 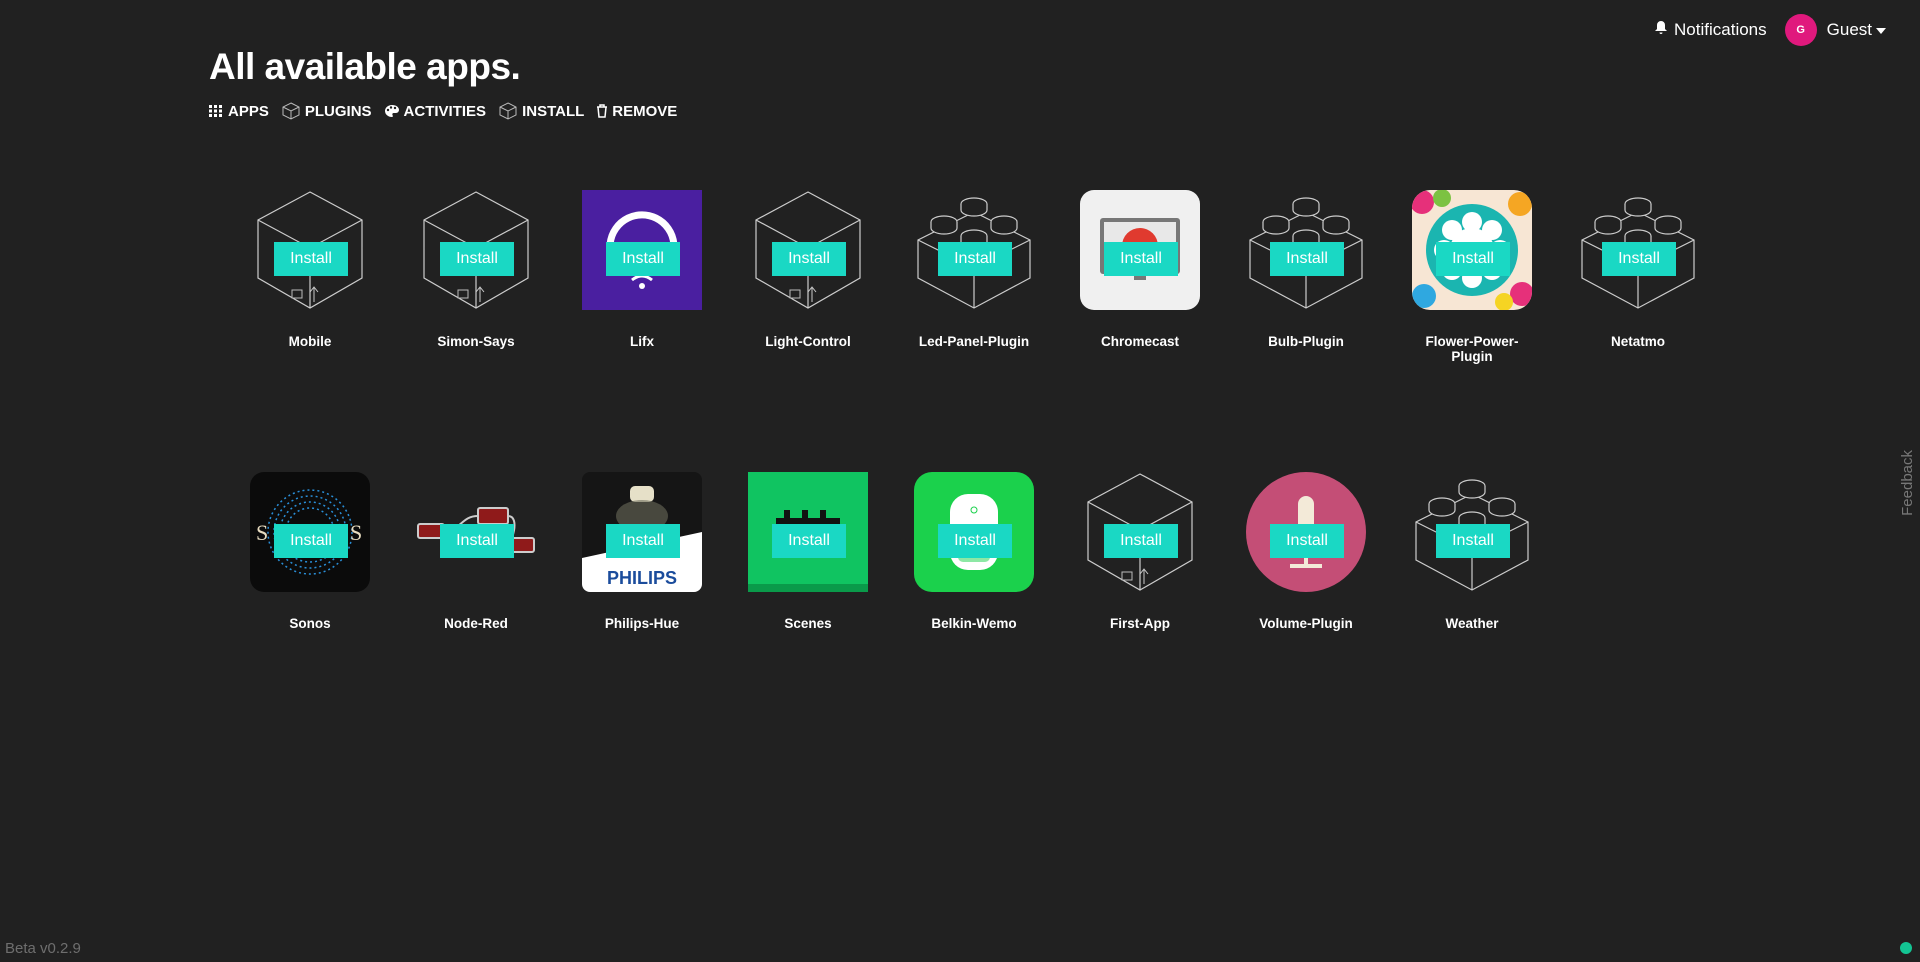 I want to click on user-menu: G Guest, so click(x=1835, y=30).